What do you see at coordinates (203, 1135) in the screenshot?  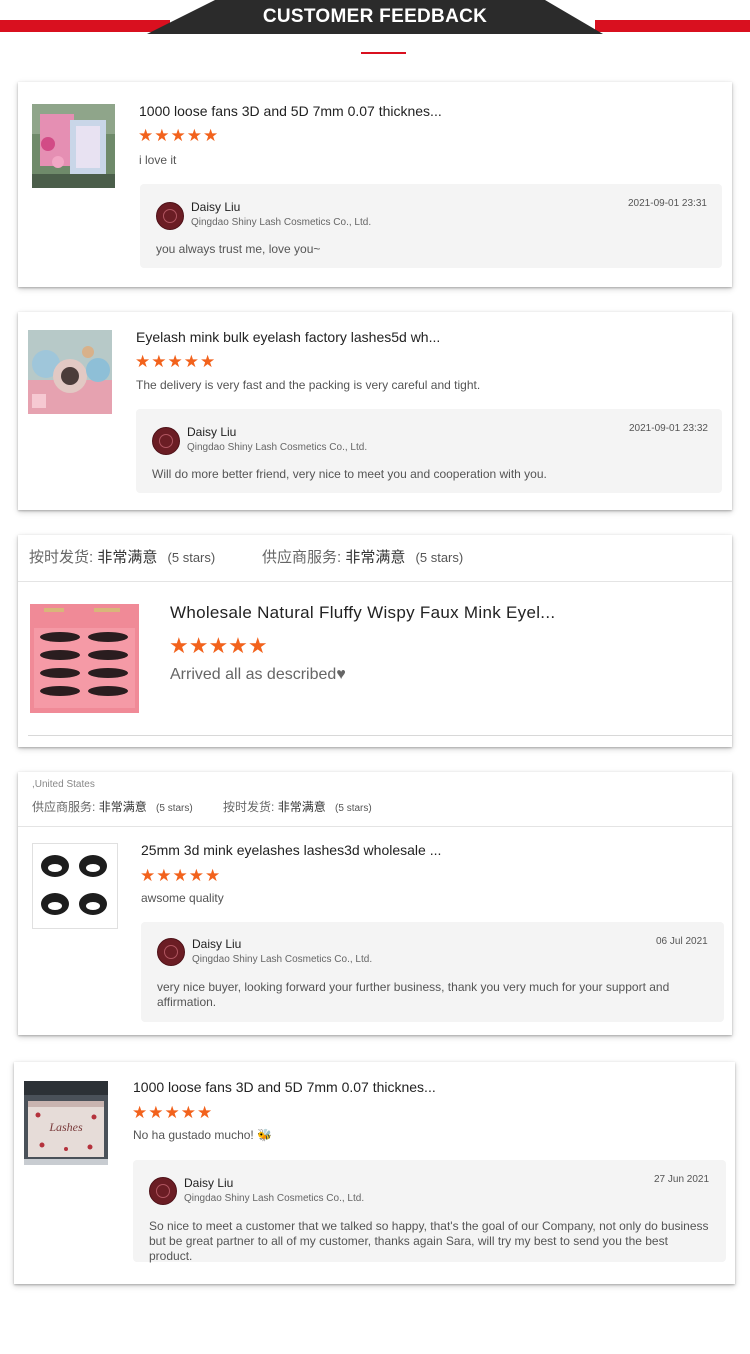 I see `review-comment: No ha gustado mucho! 🐝` at bounding box center [203, 1135].